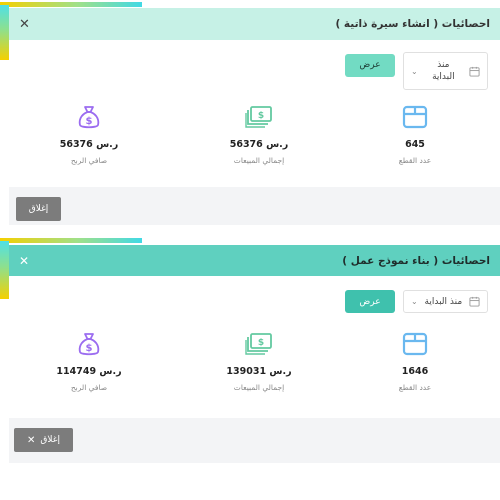  What do you see at coordinates (254, 260) in the screenshot?
I see `panel-header: احصائيات ( بناء نموذج عمل ) ✕` at bounding box center [254, 260].